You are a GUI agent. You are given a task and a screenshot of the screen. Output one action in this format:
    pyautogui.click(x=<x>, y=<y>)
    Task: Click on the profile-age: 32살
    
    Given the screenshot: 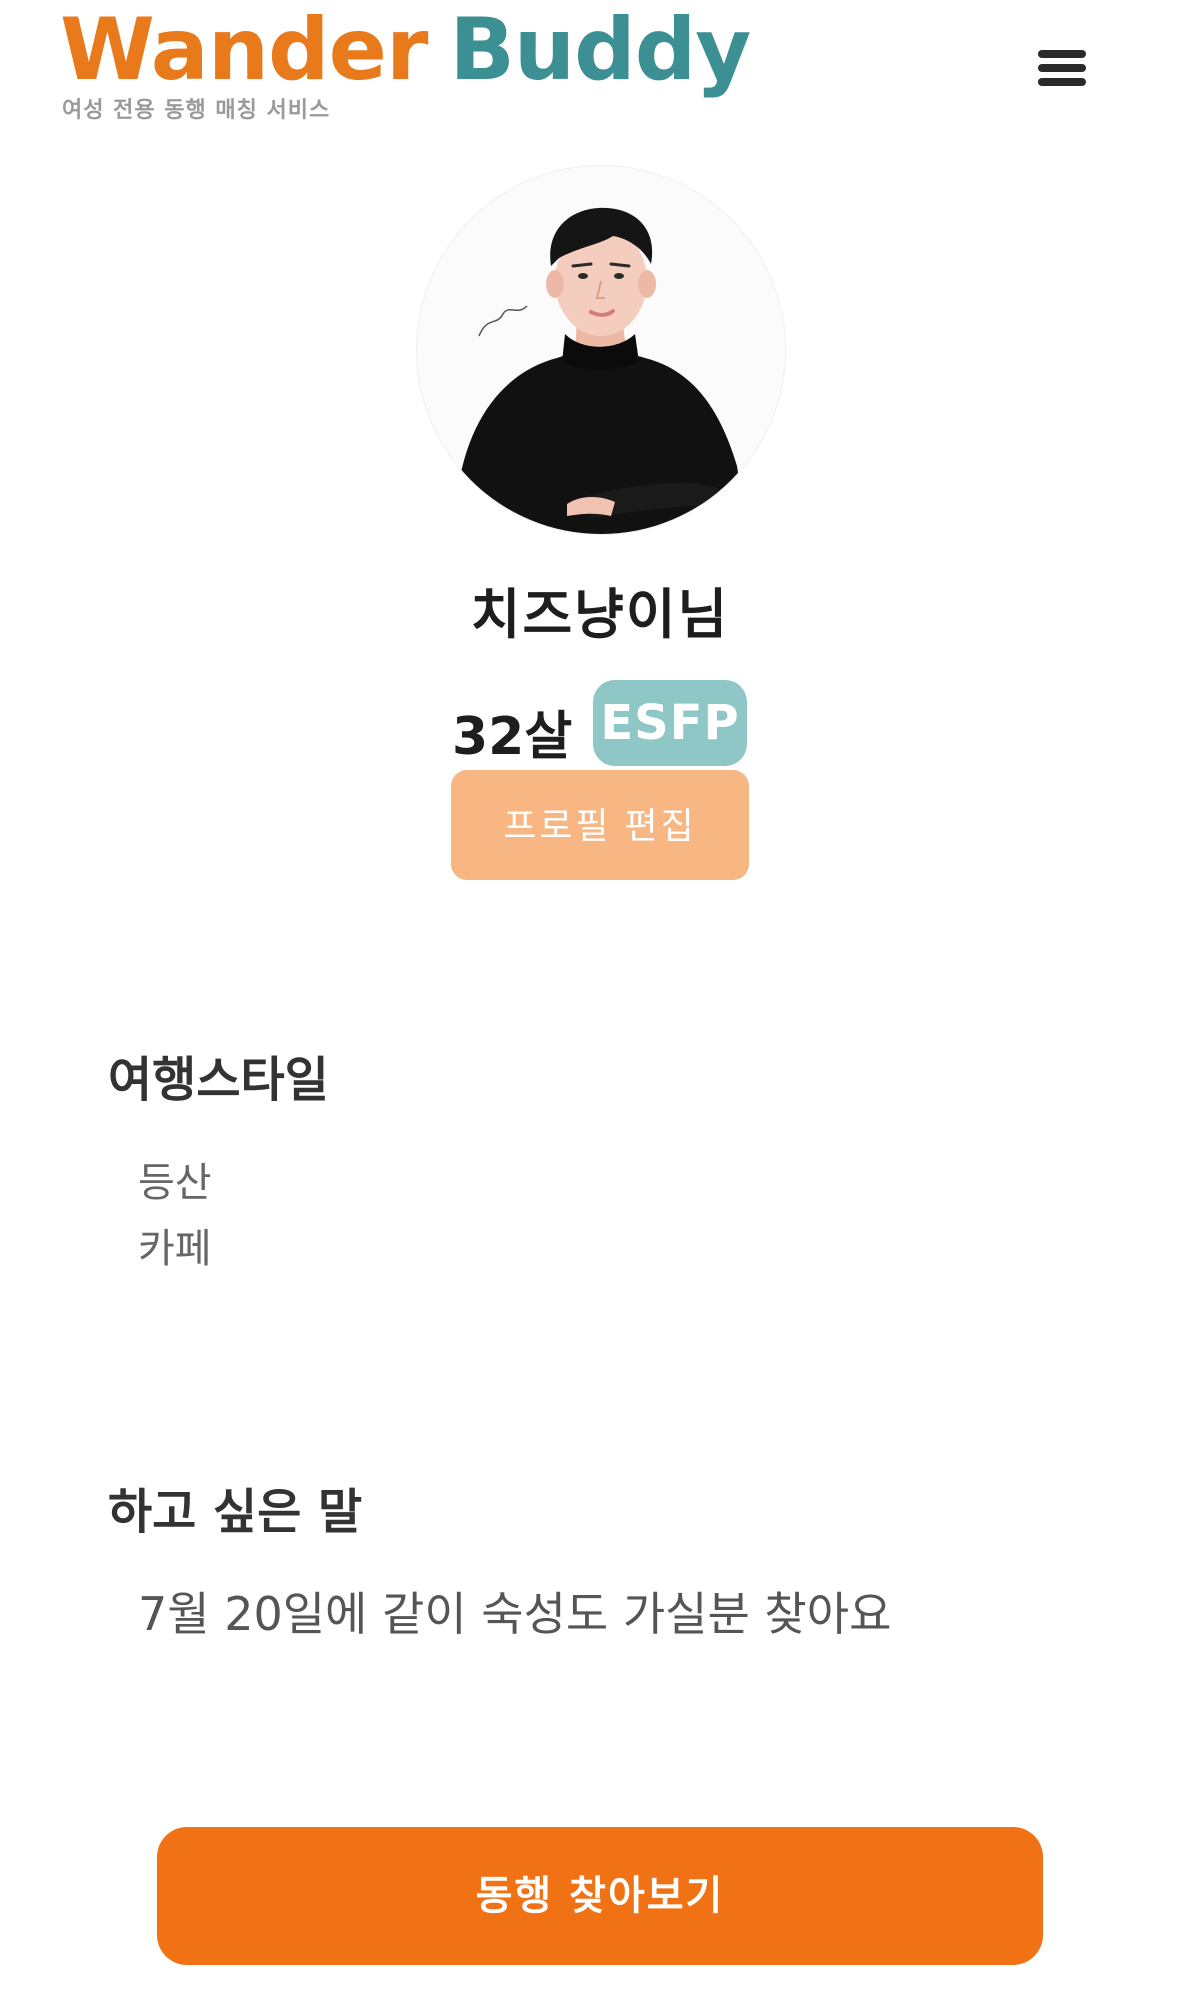 What is the action you would take?
    pyautogui.click(x=512, y=737)
    